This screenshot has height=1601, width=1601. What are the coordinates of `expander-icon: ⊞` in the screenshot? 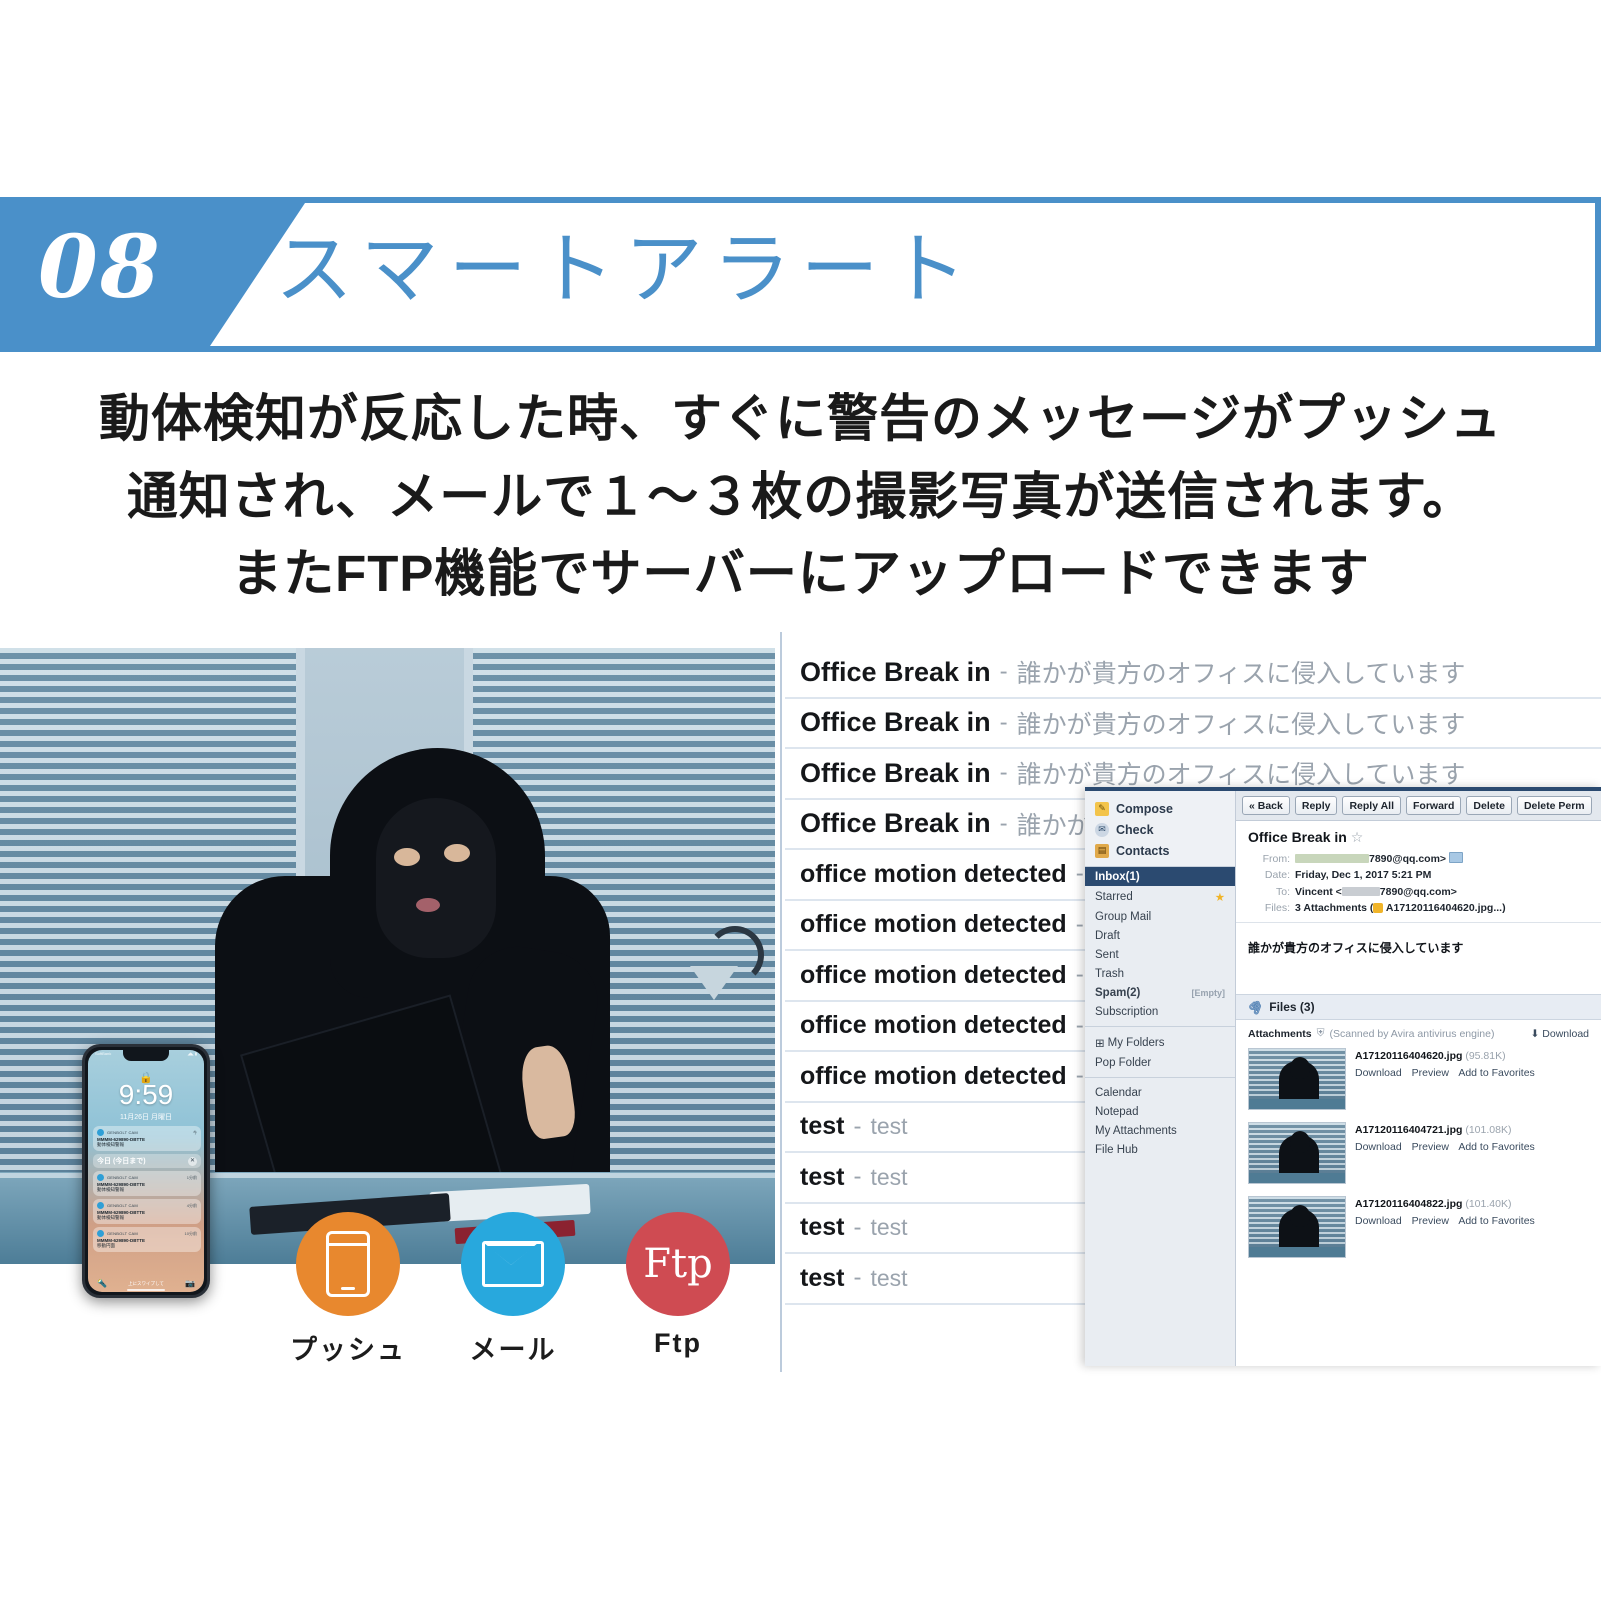 It's located at (1100, 1044).